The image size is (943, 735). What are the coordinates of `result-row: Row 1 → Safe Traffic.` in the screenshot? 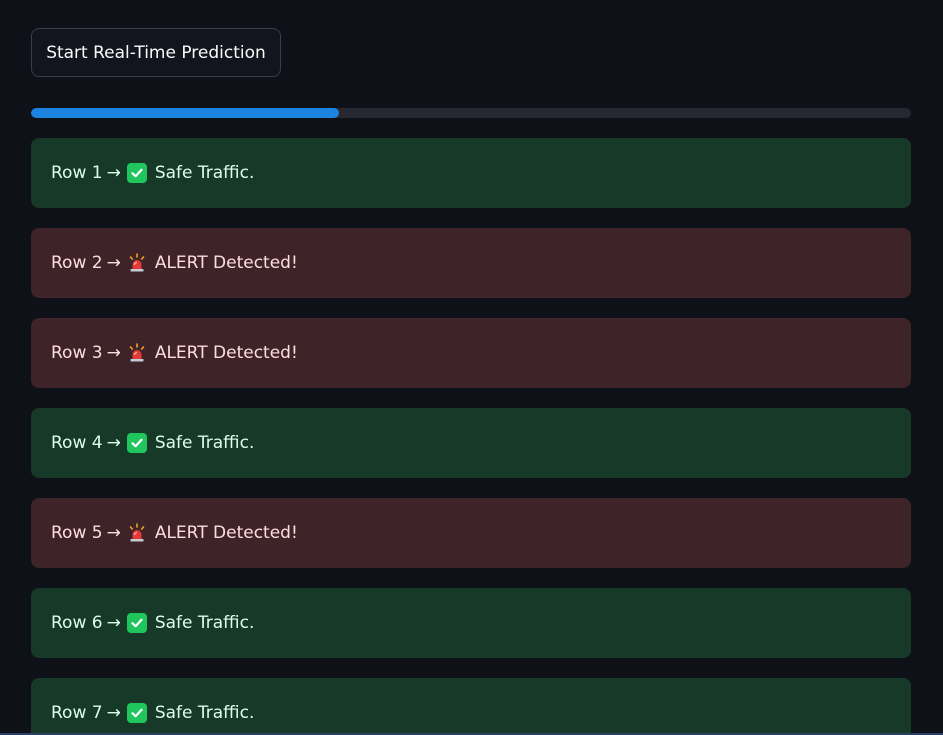 It's located at (471, 173).